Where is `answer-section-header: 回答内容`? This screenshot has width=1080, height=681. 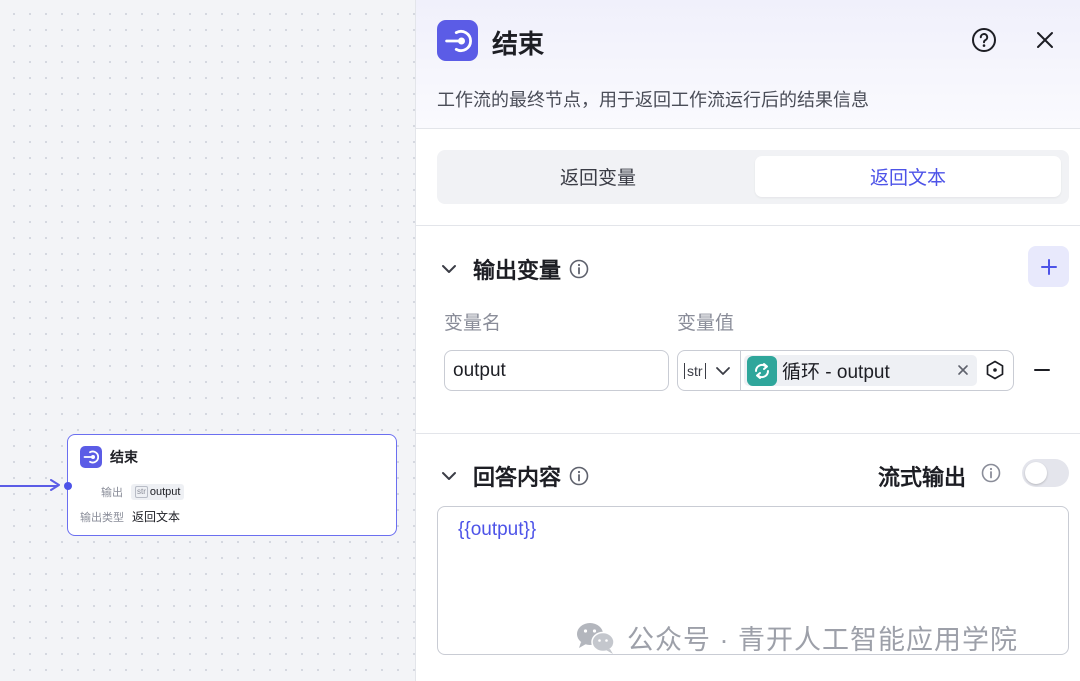 answer-section-header: 回答内容 is located at coordinates (514, 476).